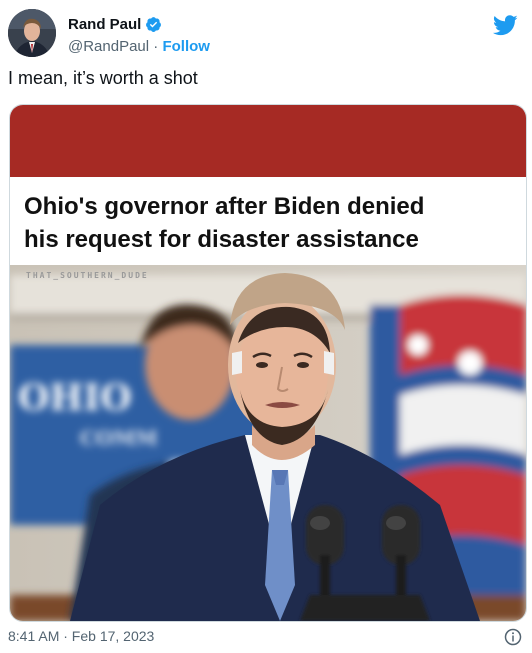  I want to click on author-name: Rand Paul, so click(104, 24).